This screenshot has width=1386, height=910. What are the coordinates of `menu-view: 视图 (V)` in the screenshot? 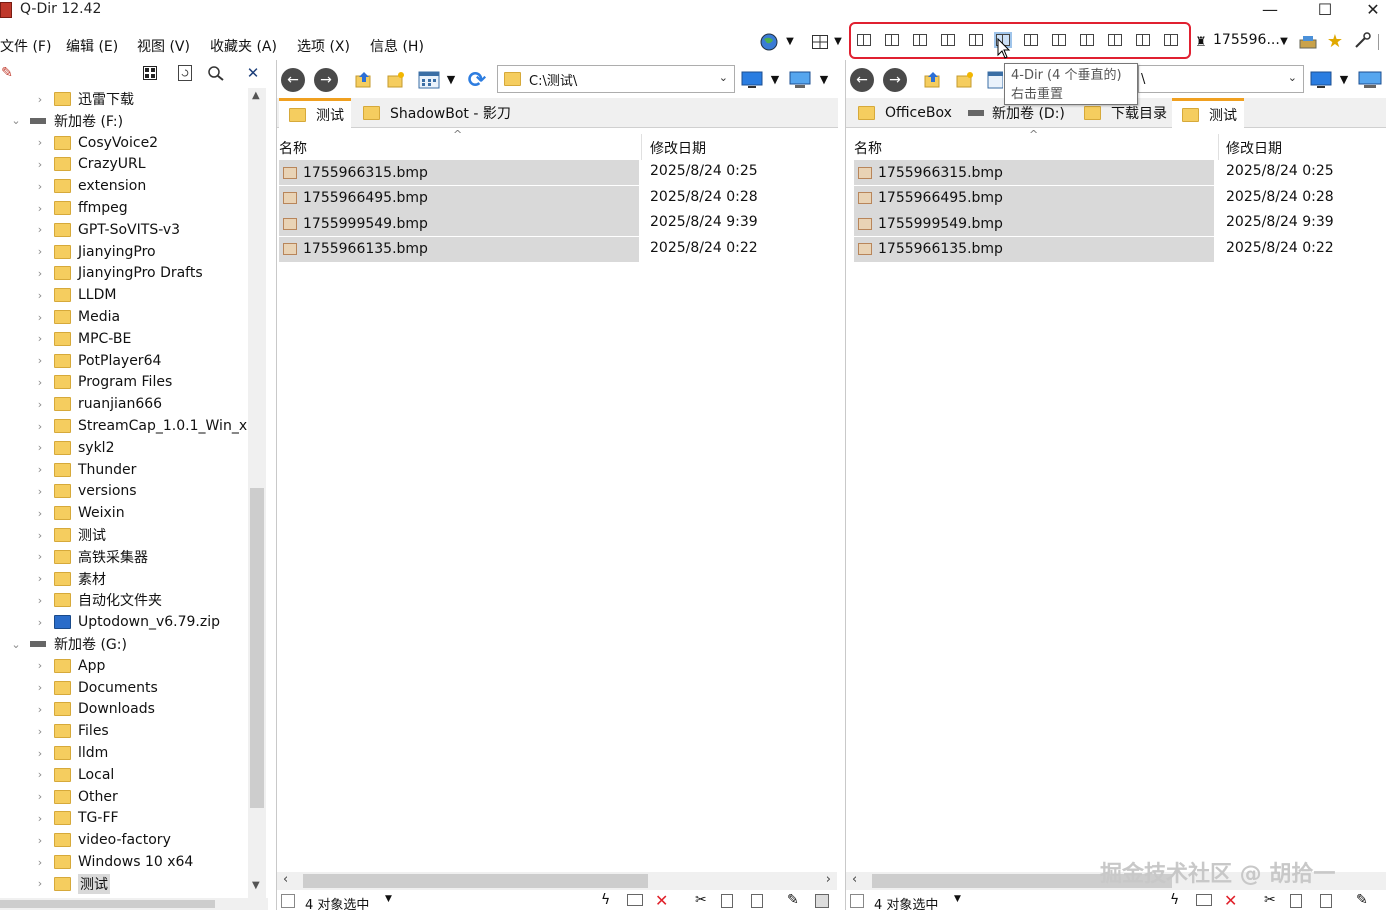 It's located at (163, 46).